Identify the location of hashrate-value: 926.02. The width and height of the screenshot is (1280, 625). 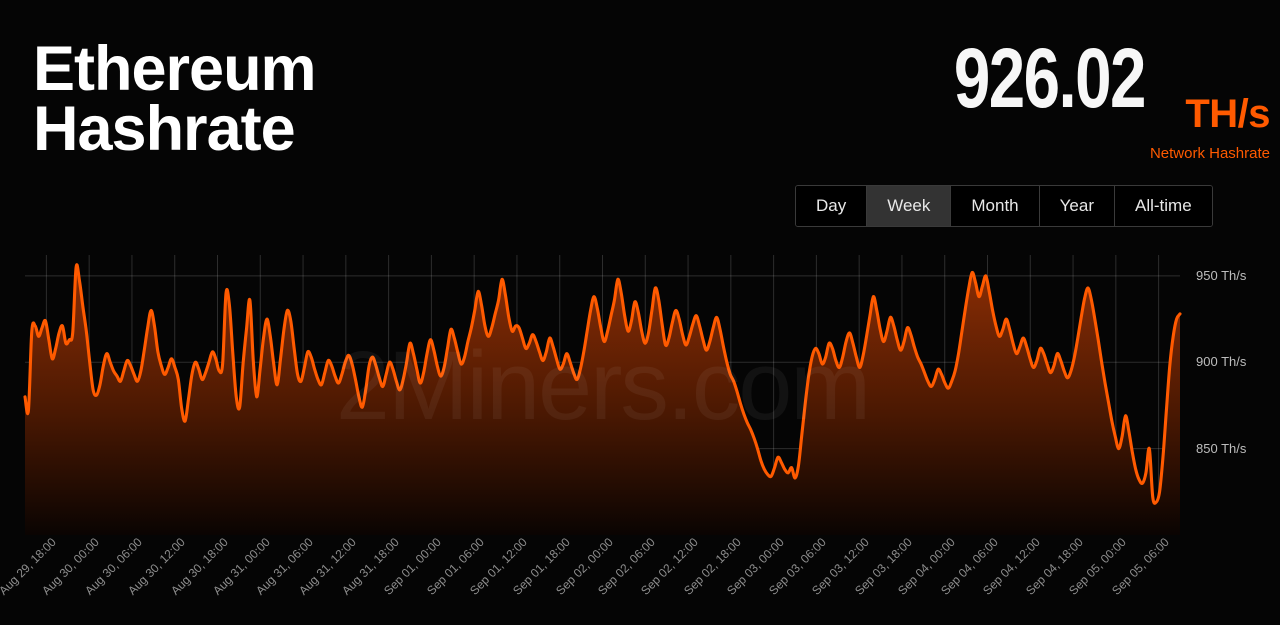
(1050, 78).